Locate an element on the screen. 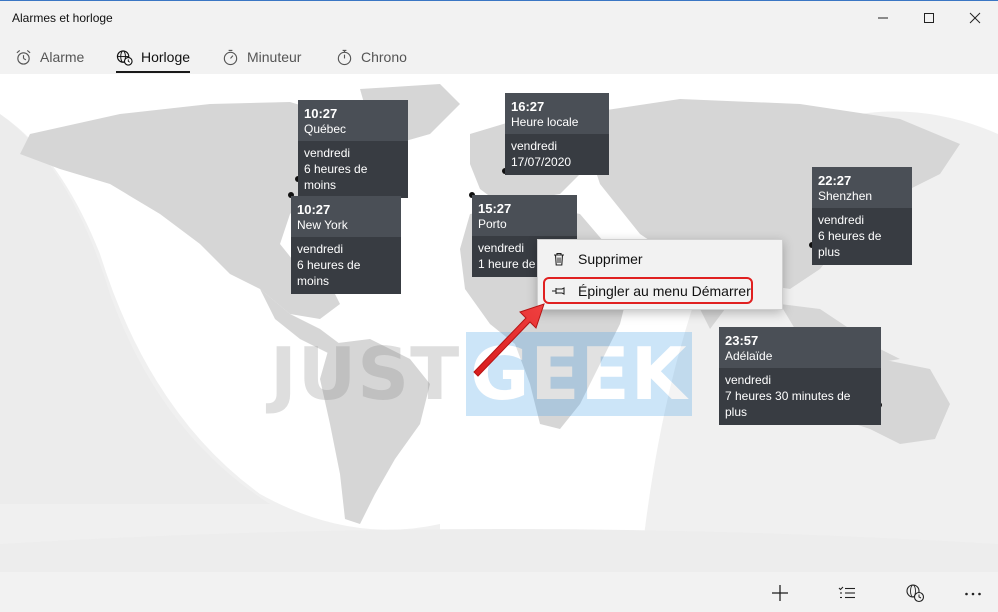 Image resolution: width=998 pixels, height=612 pixels. clock-offset: 6 heures de plus is located at coordinates (850, 244).